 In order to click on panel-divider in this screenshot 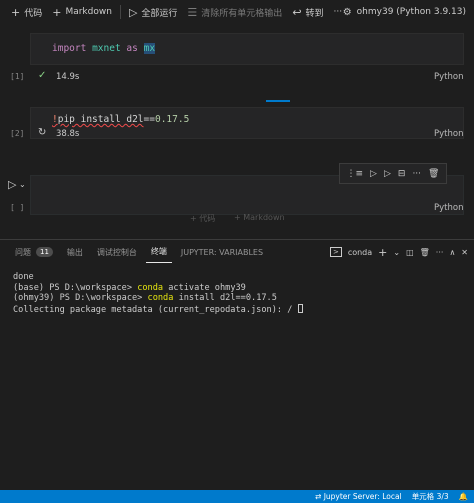, I will do `click(237, 239)`.